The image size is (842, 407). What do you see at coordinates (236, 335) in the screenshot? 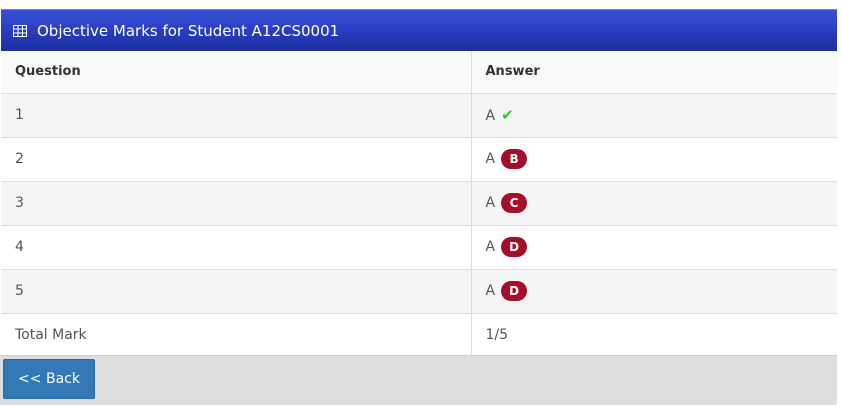
I see `total-mark-label: Total Mark` at bounding box center [236, 335].